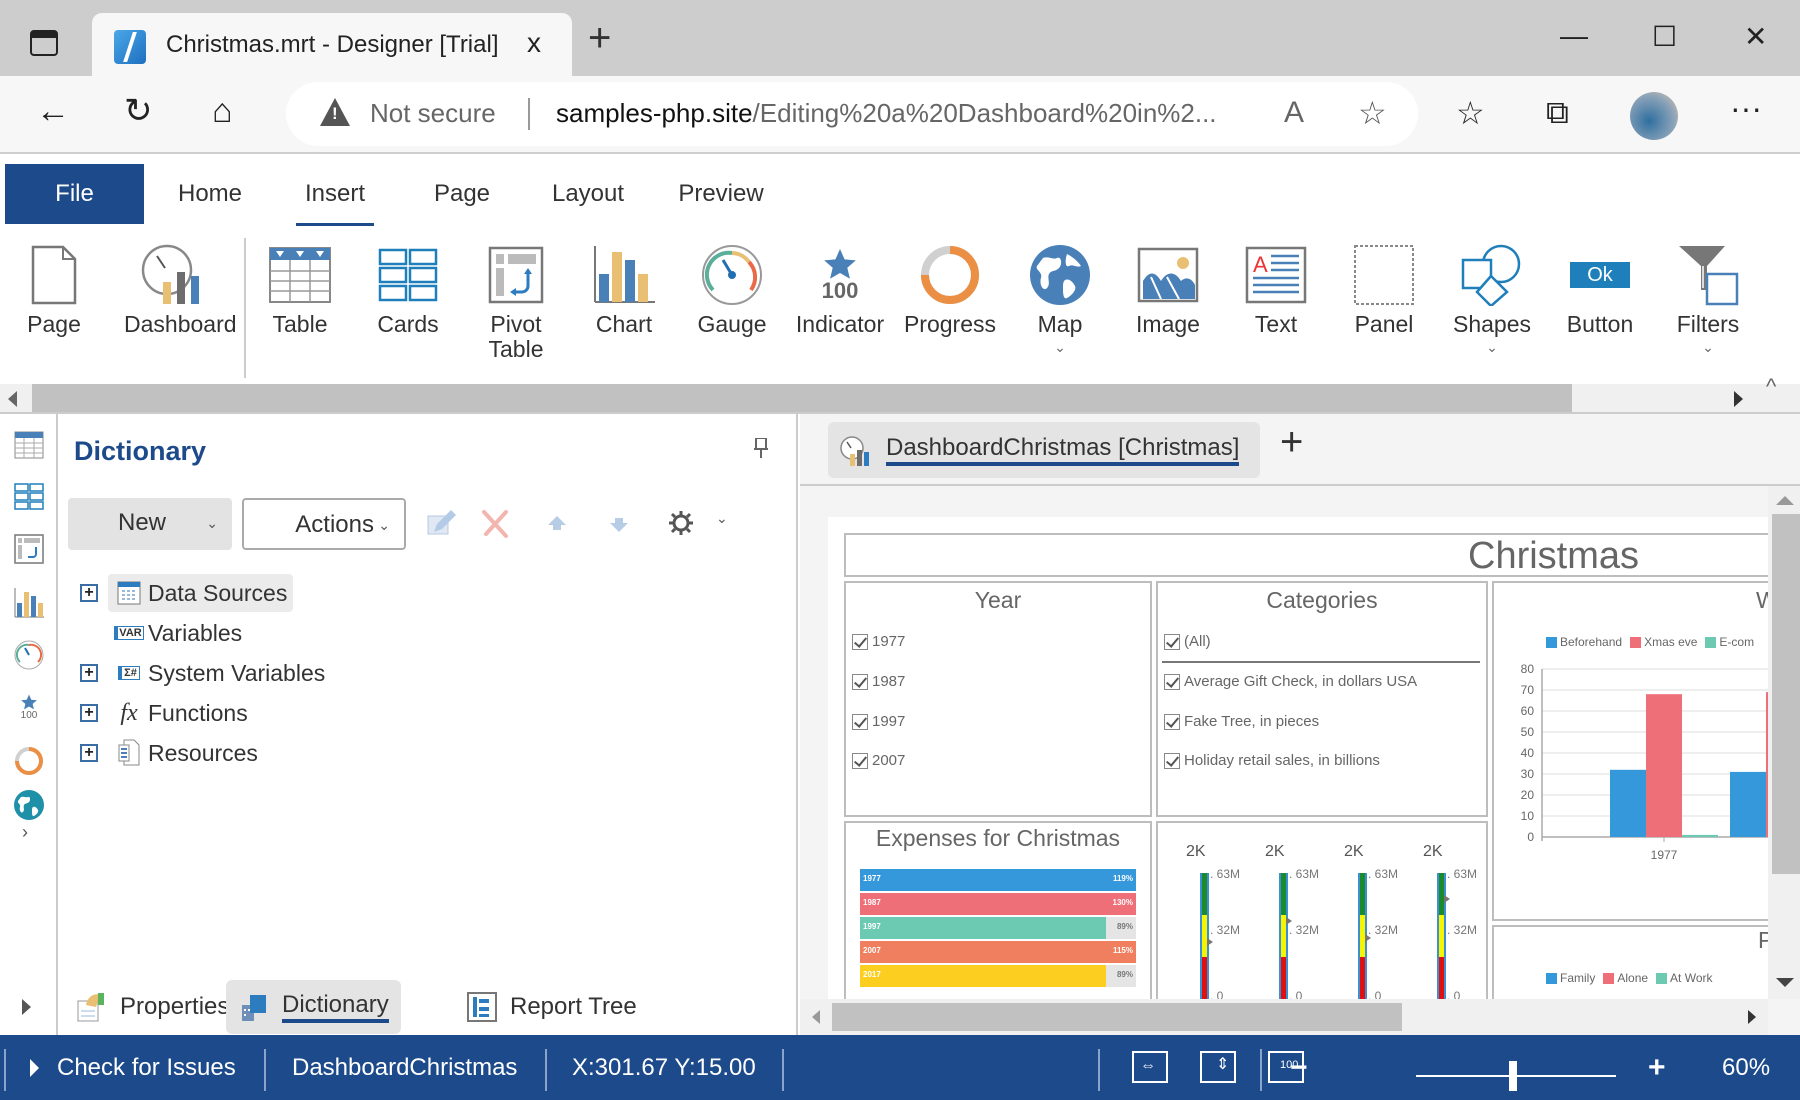 This screenshot has width=1800, height=1100. I want to click on new-tab-button: +, so click(599, 38).